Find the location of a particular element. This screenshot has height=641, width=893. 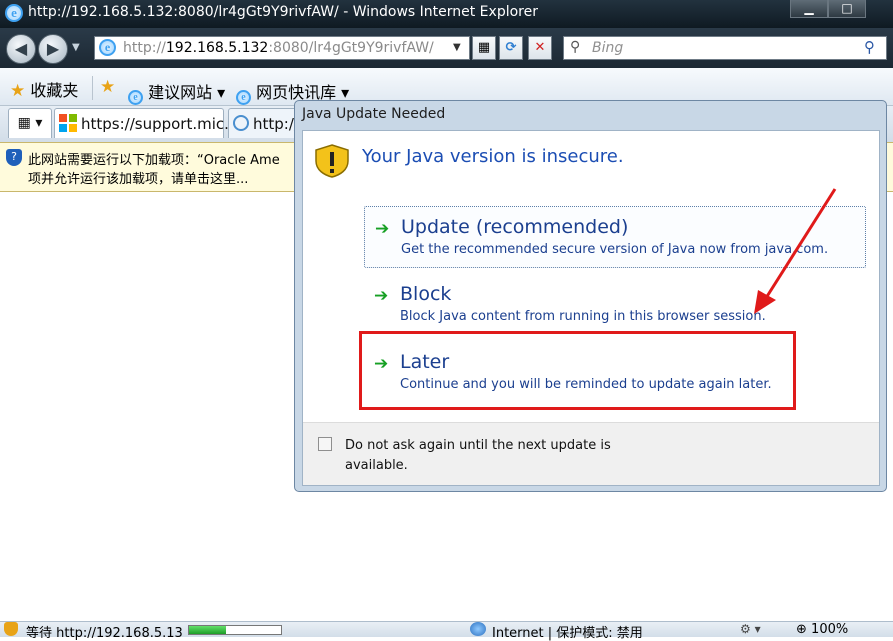

progress-fill is located at coordinates (207, 630).